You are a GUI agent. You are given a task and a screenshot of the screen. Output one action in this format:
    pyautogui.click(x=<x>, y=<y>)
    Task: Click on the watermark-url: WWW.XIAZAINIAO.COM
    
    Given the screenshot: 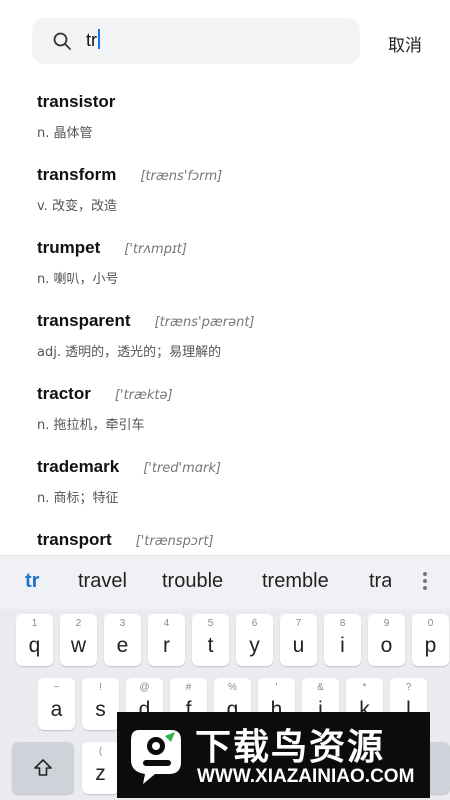 What is the action you would take?
    pyautogui.click(x=306, y=776)
    